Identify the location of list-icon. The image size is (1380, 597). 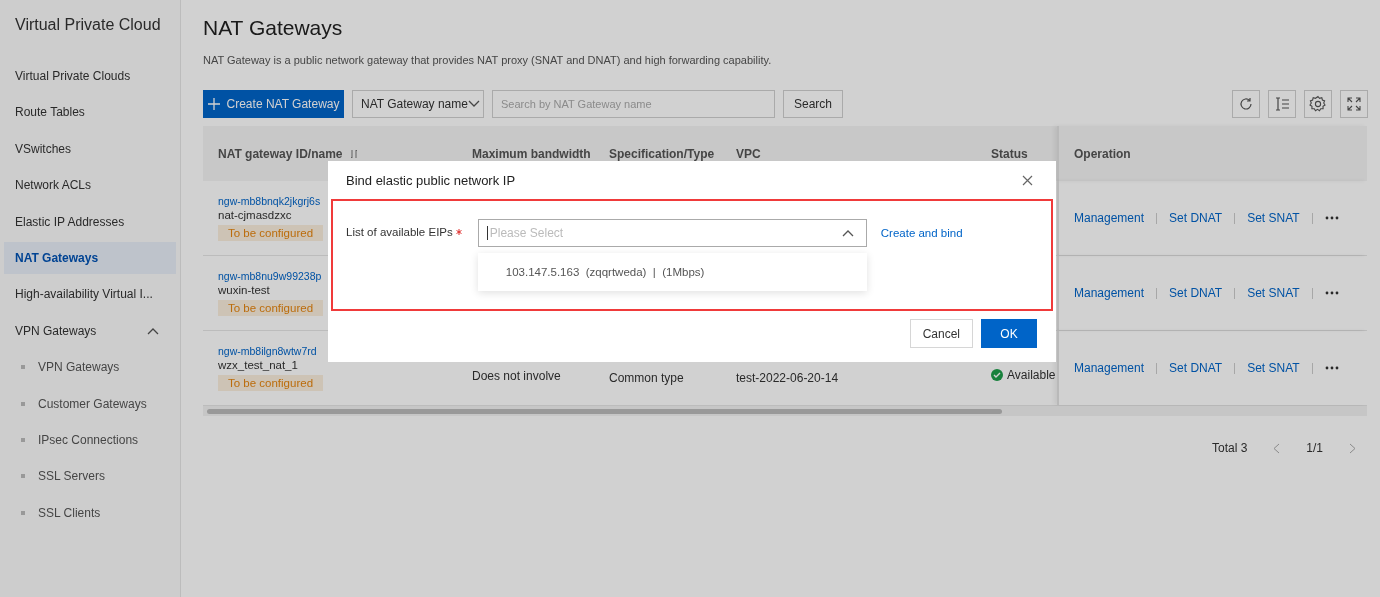
(1282, 104).